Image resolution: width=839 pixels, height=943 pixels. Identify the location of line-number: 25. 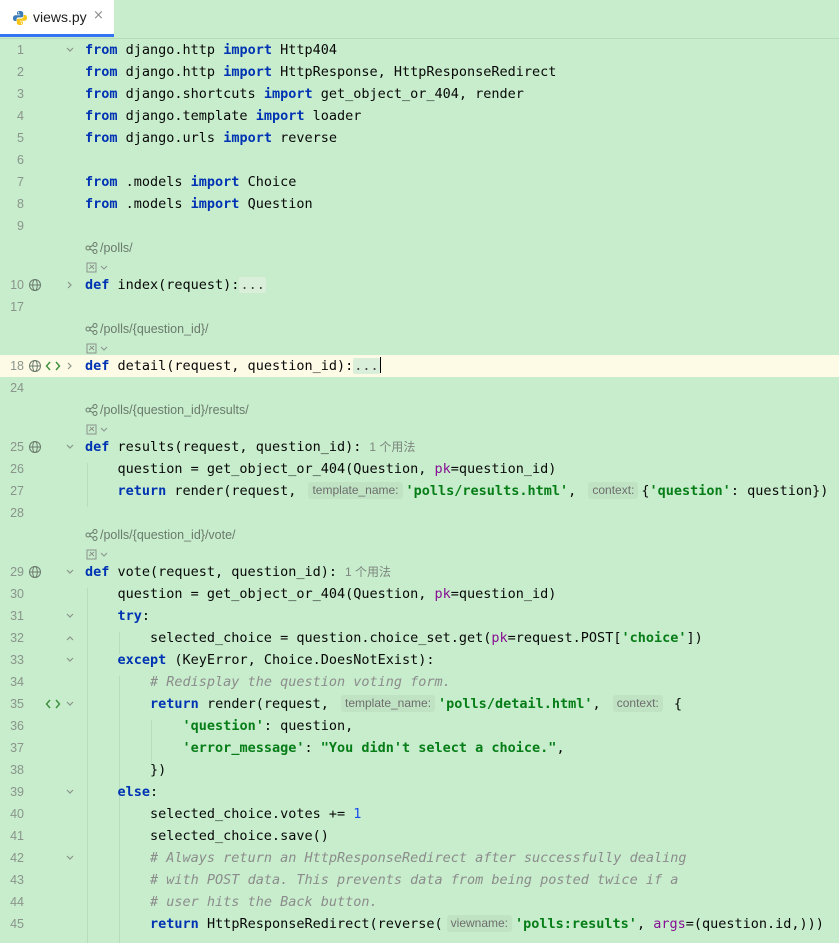
(17, 447).